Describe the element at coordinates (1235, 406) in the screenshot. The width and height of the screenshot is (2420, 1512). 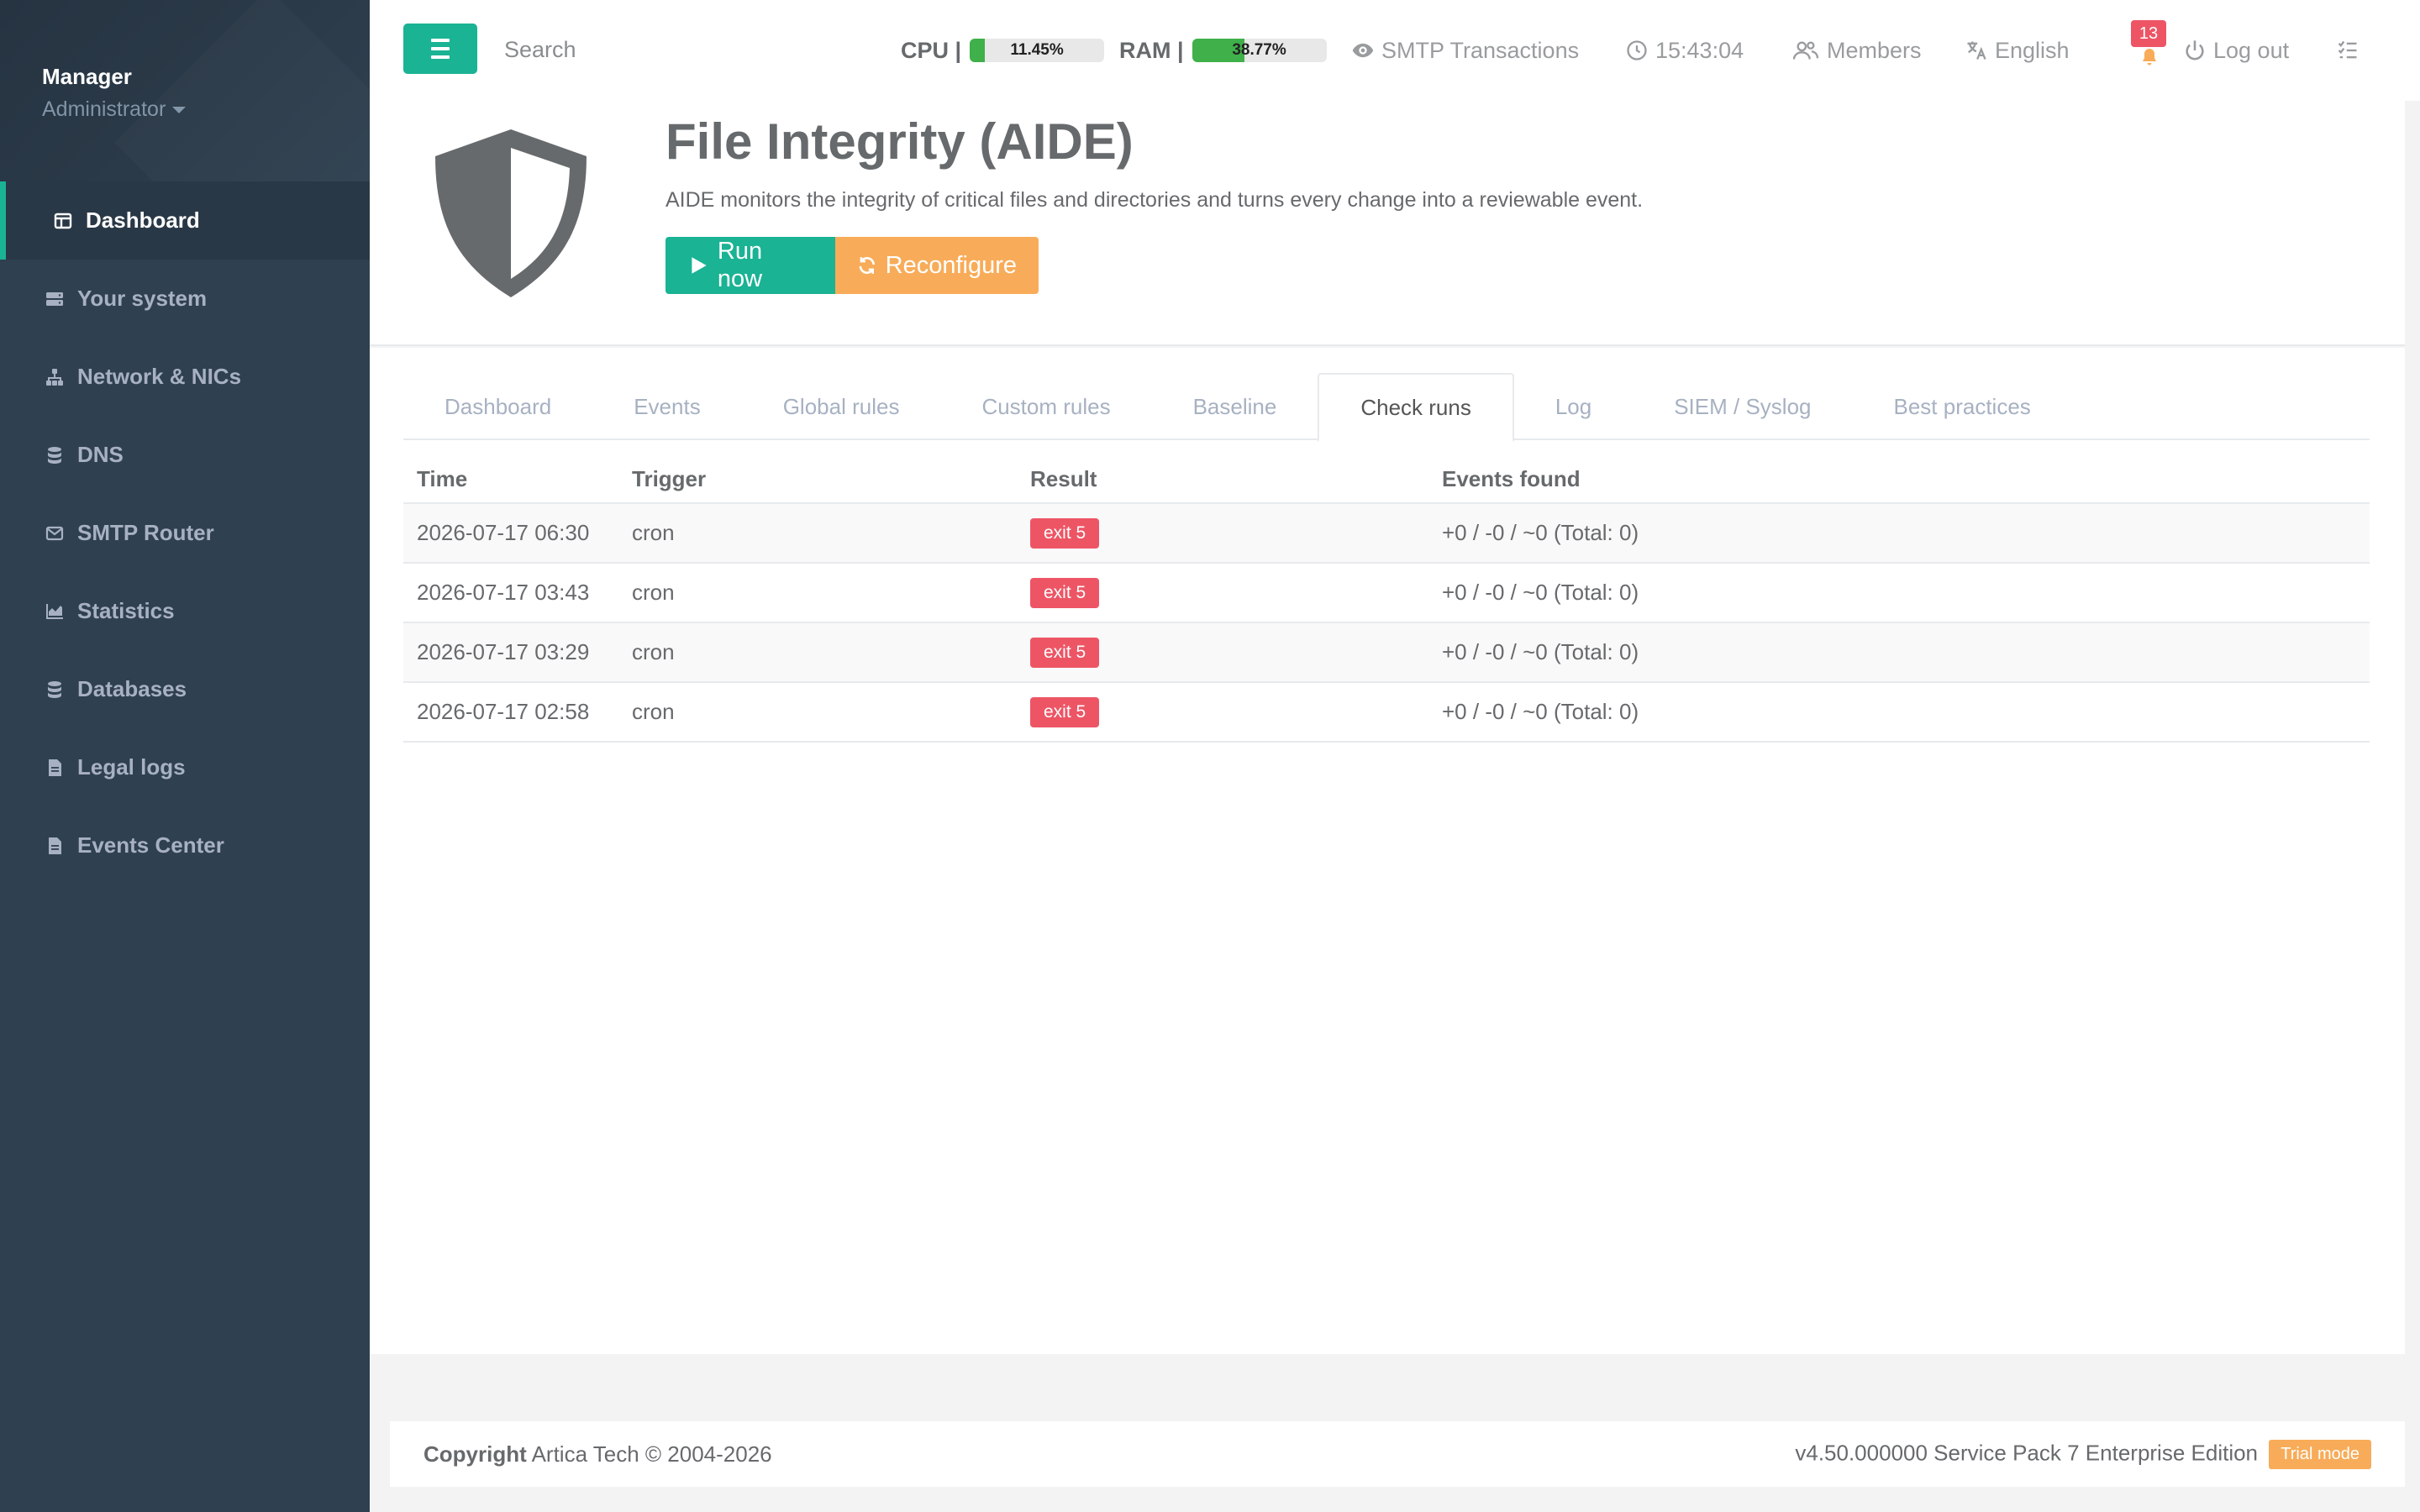
I see `tab-baseline: Baseline` at that location.